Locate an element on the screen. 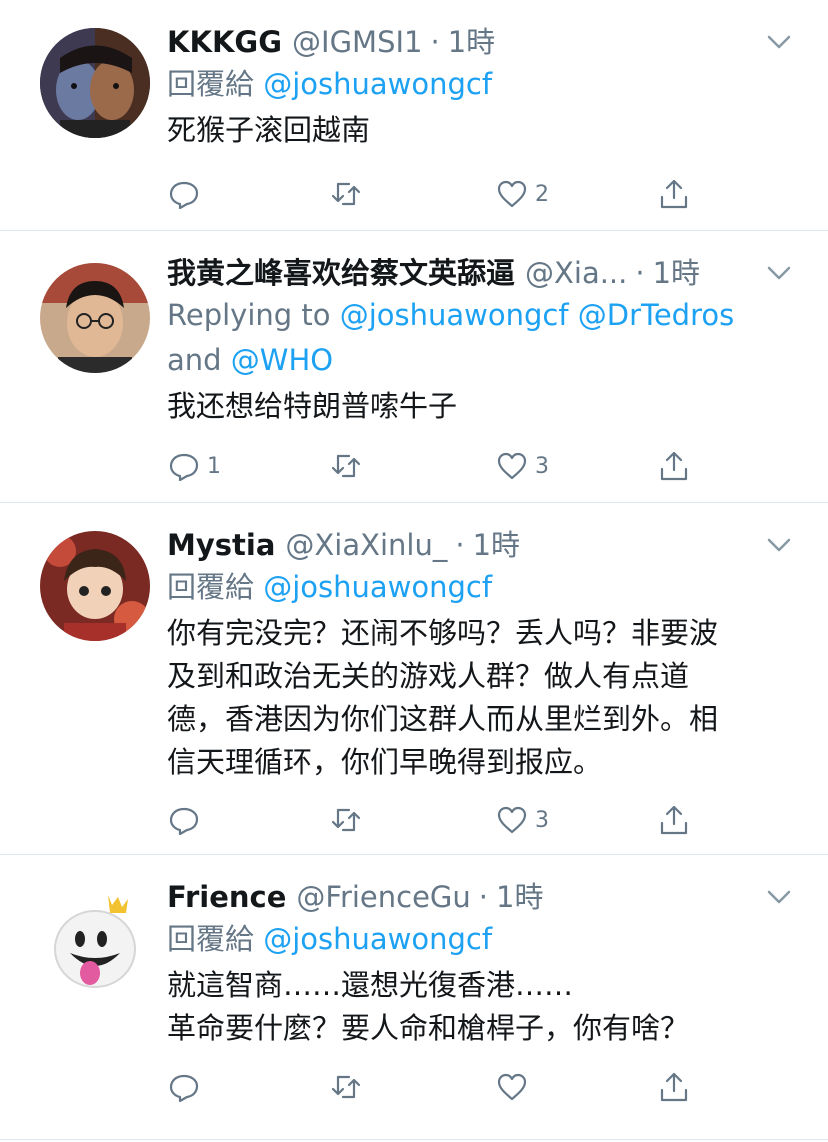 Image resolution: width=828 pixels, height=1142 pixels. replying-to-label: Replying to is located at coordinates (253, 315).